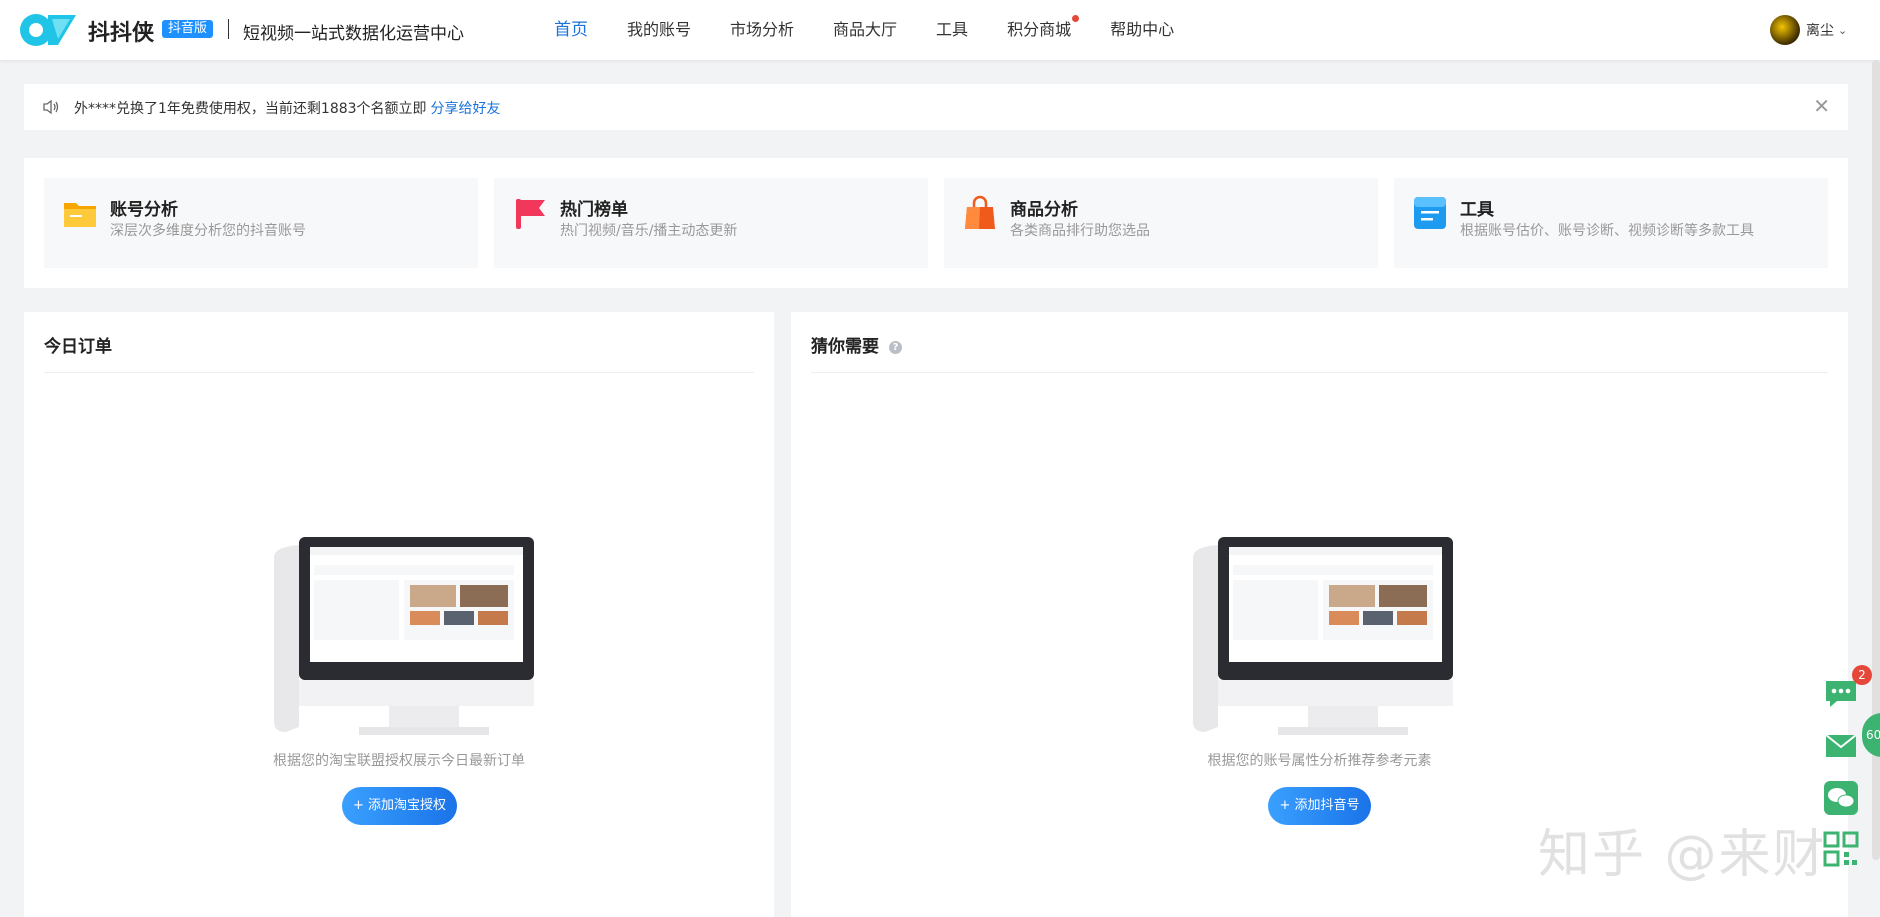 The image size is (1880, 917). Describe the element at coordinates (1477, 210) in the screenshot. I see `quick-card-title: 工具` at that location.